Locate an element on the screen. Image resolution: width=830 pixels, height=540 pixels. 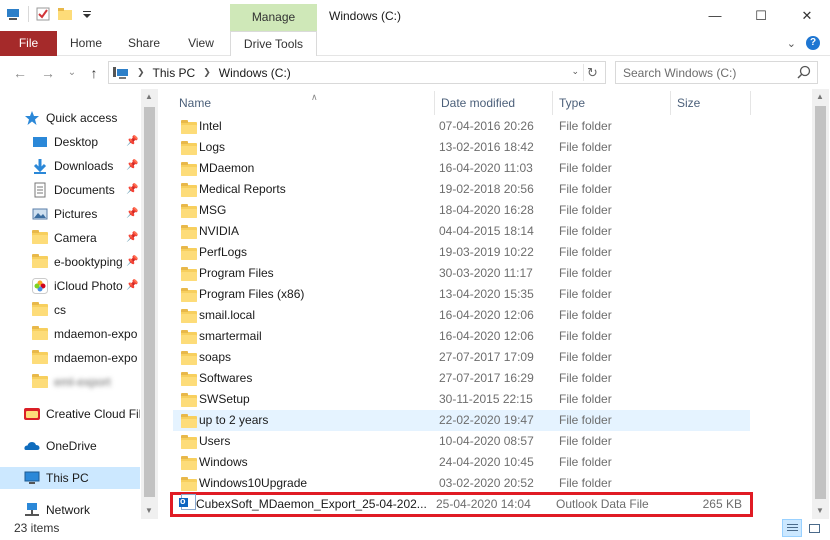
tab-share: Share is located at coordinates (144, 43).